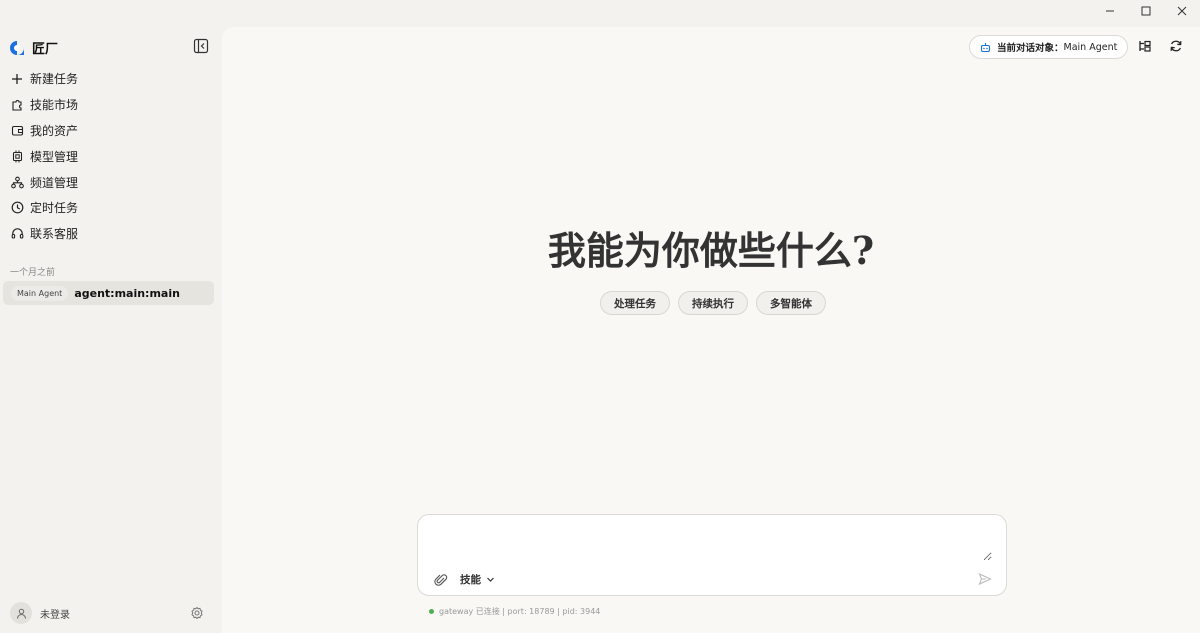  What do you see at coordinates (111, 79) in the screenshot?
I see `sidebar-item-new-task: 新建任务` at bounding box center [111, 79].